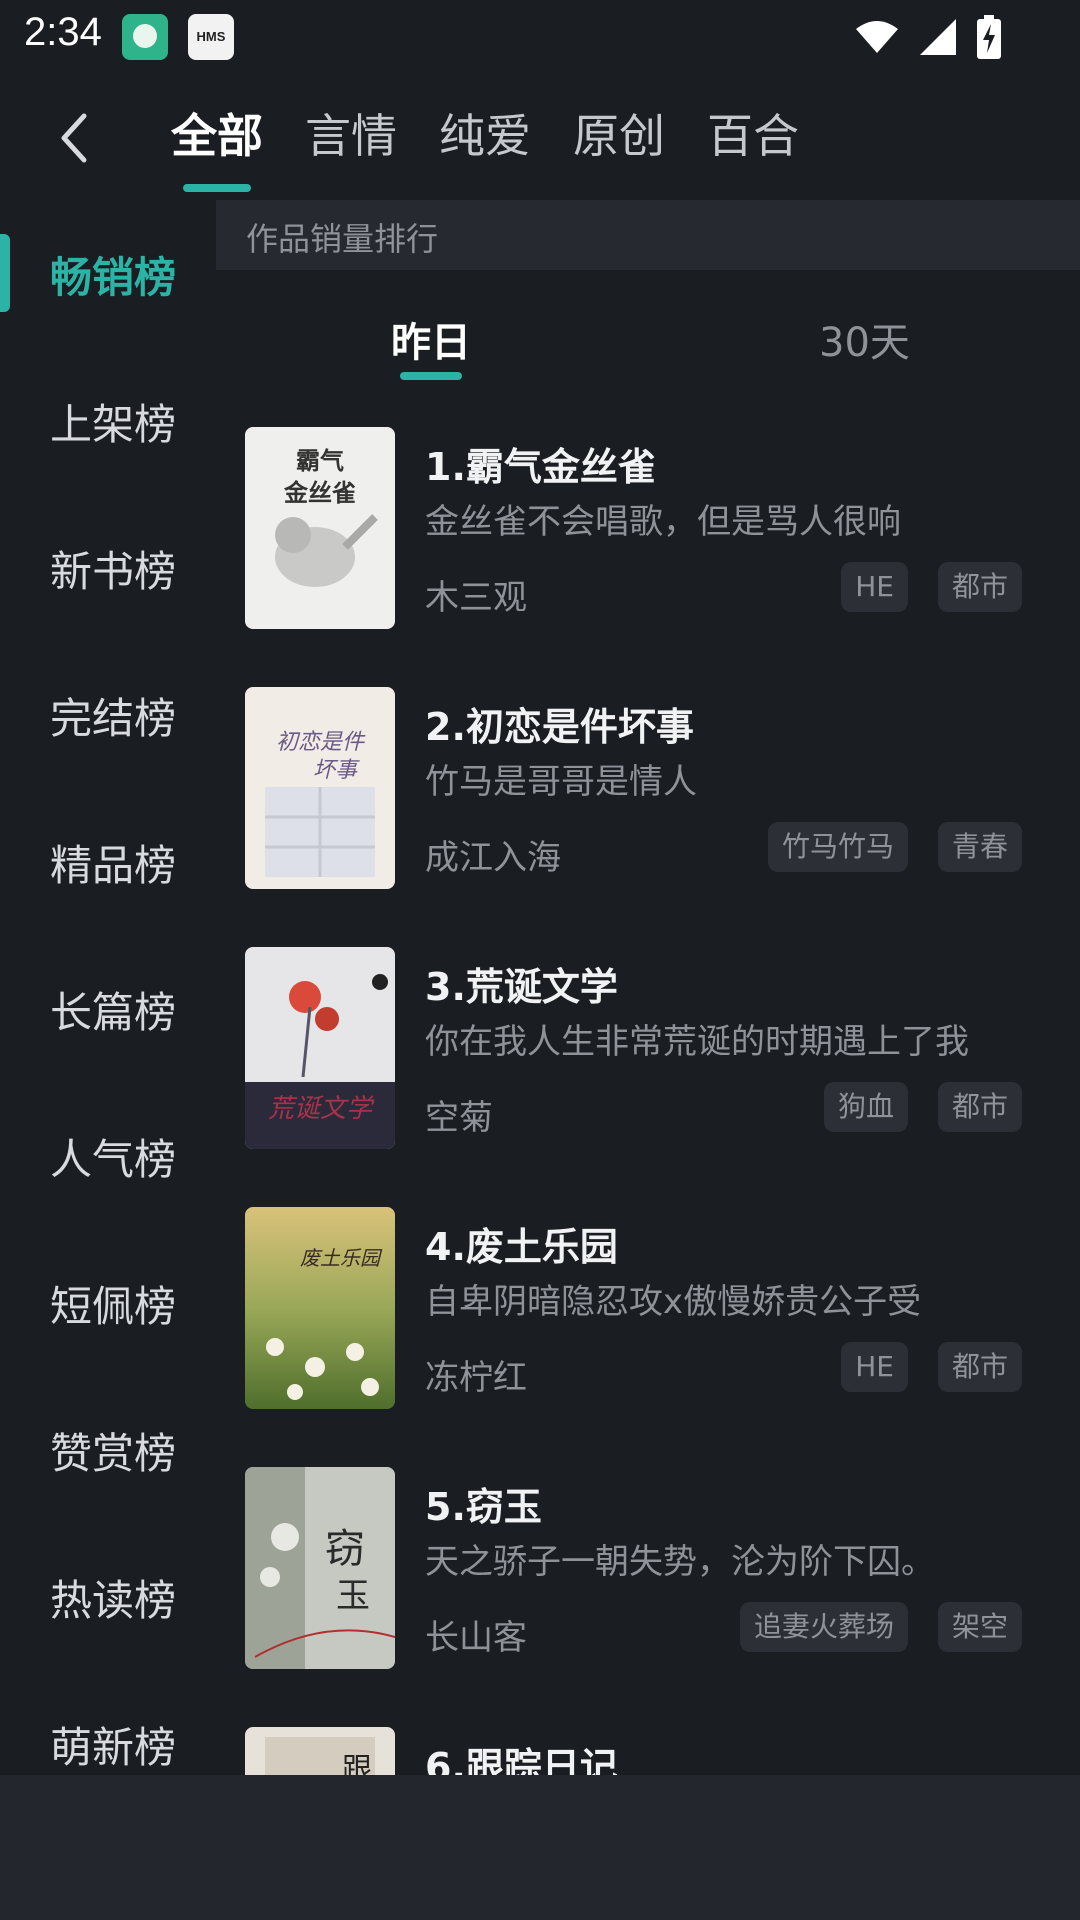 The image size is (1080, 1920). I want to click on app-icon, so click(145, 37).